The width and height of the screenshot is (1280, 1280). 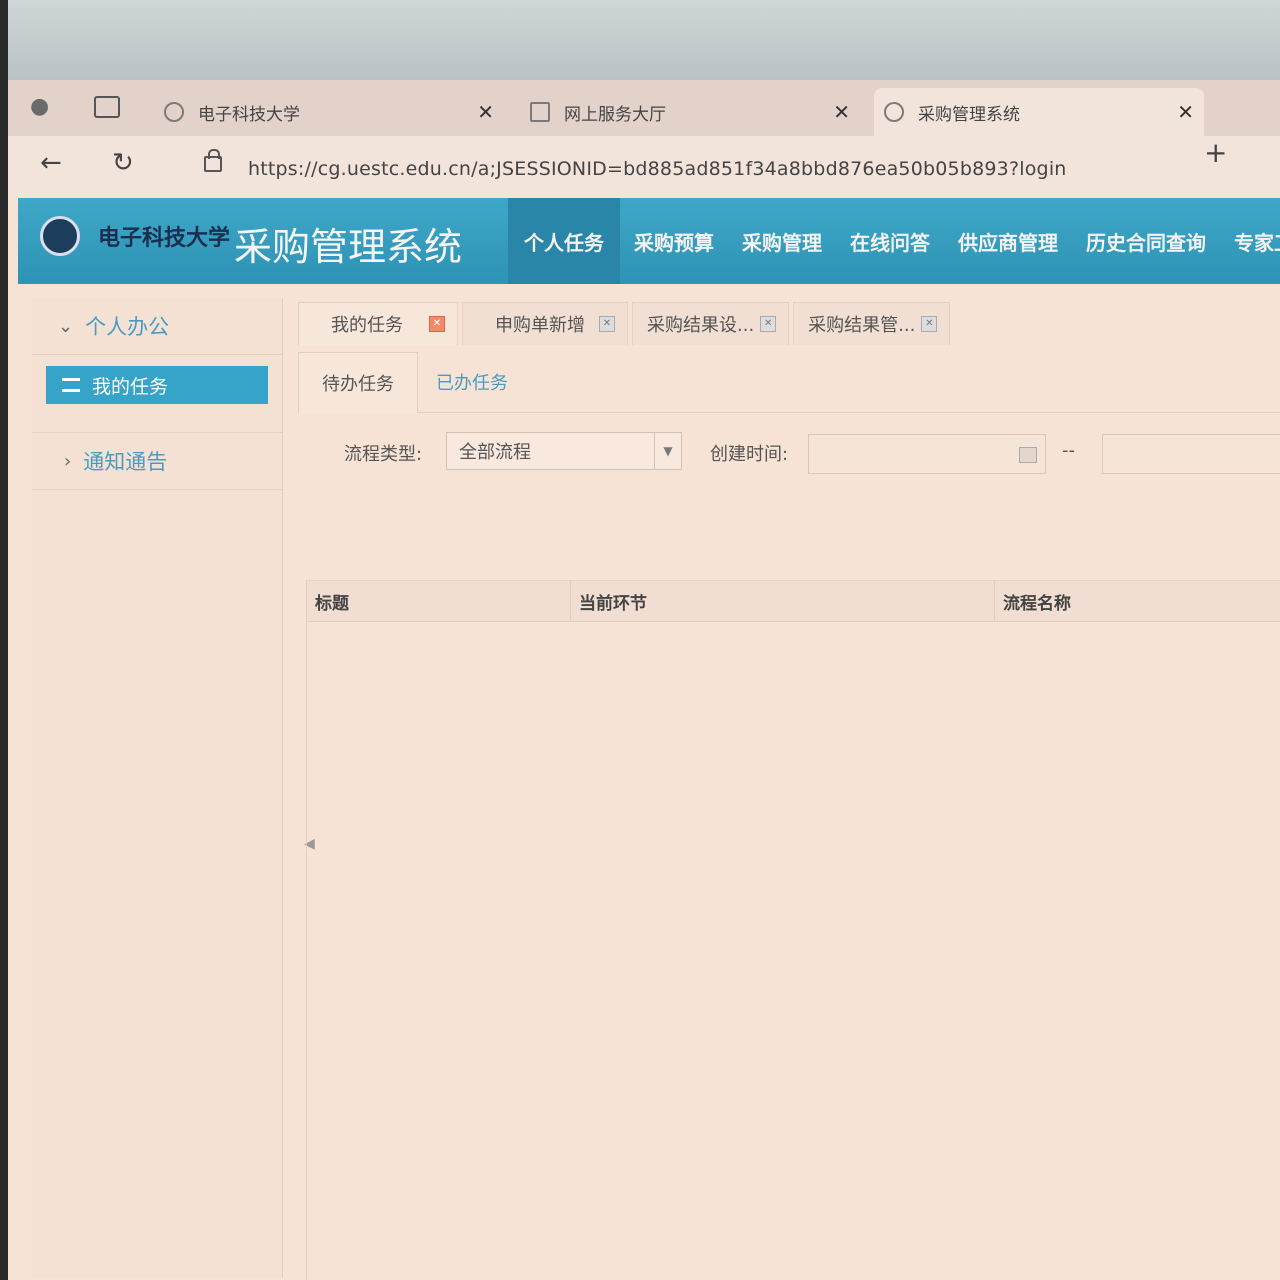 I want to click on nav-procurement-budget: 采购预算, so click(x=674, y=241).